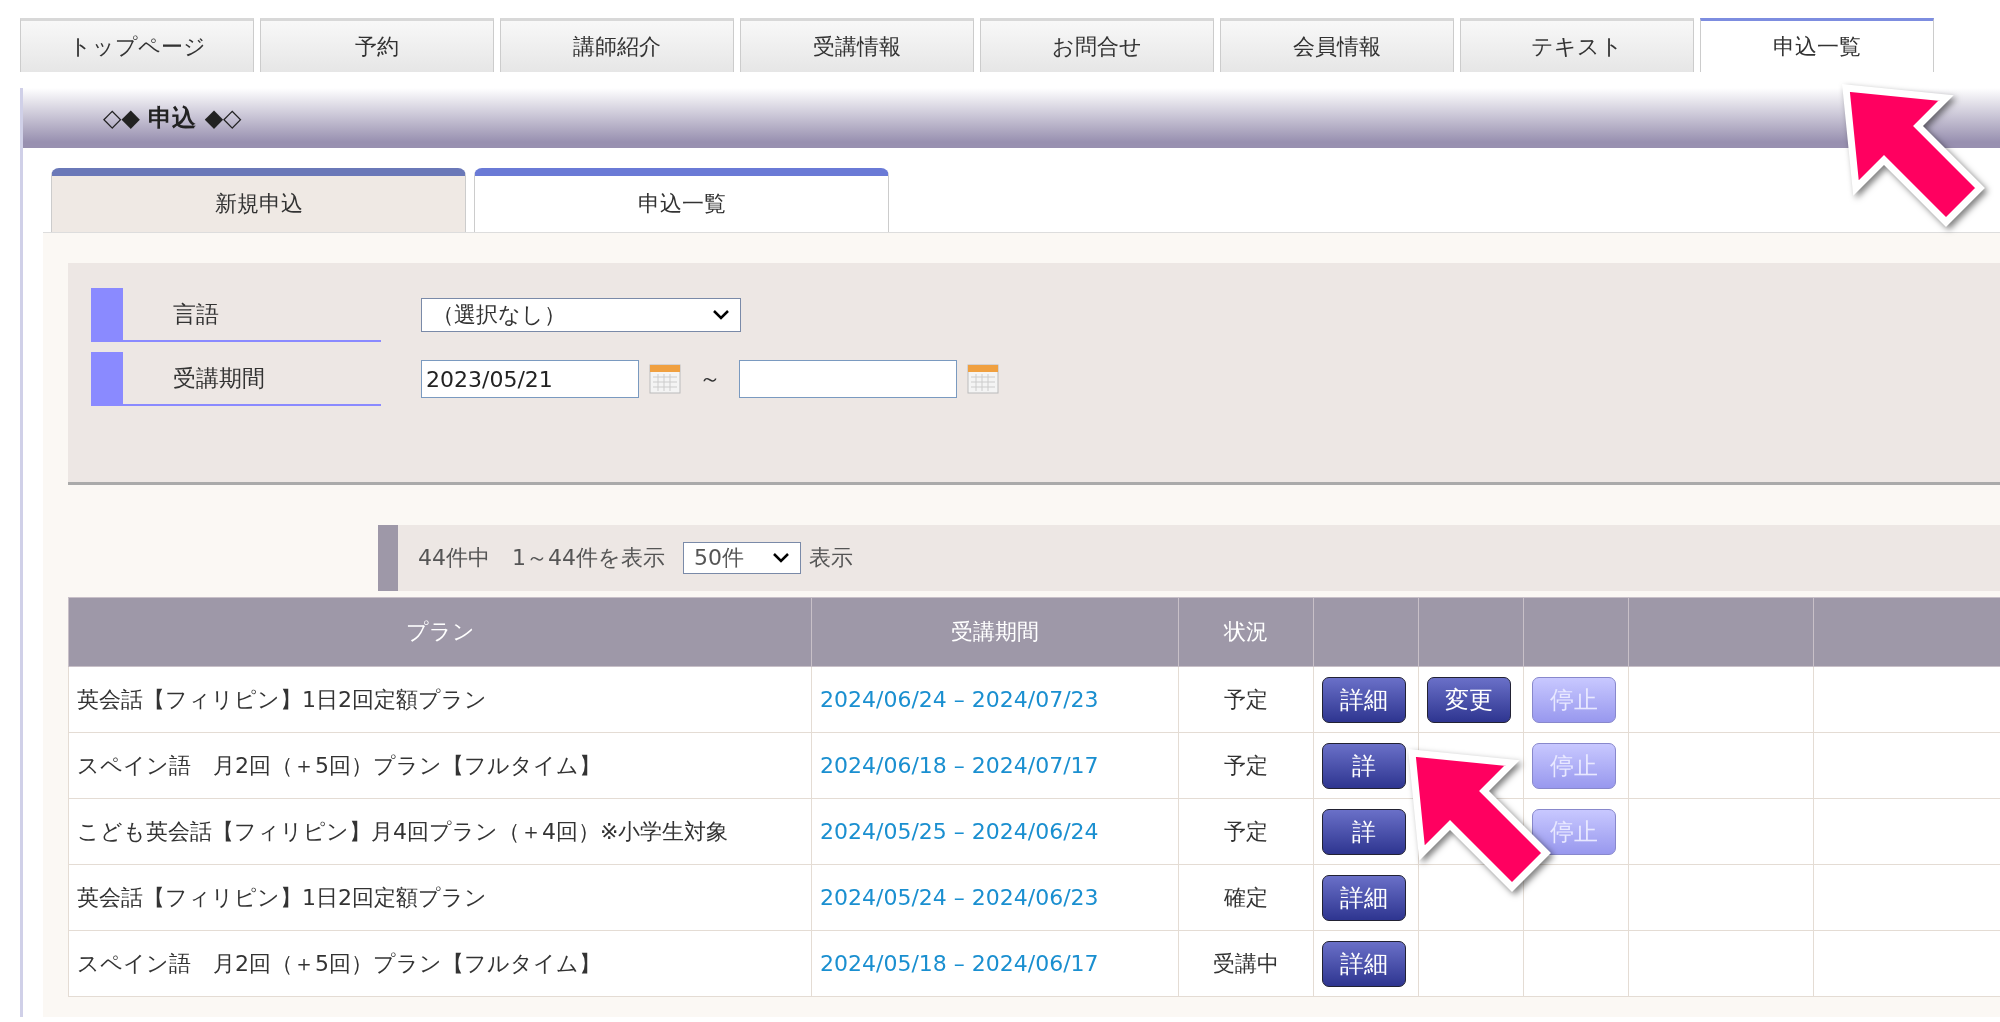 Image resolution: width=2000 pixels, height=1022 pixels. I want to click on nav-tab: 受講情報, so click(857, 45).